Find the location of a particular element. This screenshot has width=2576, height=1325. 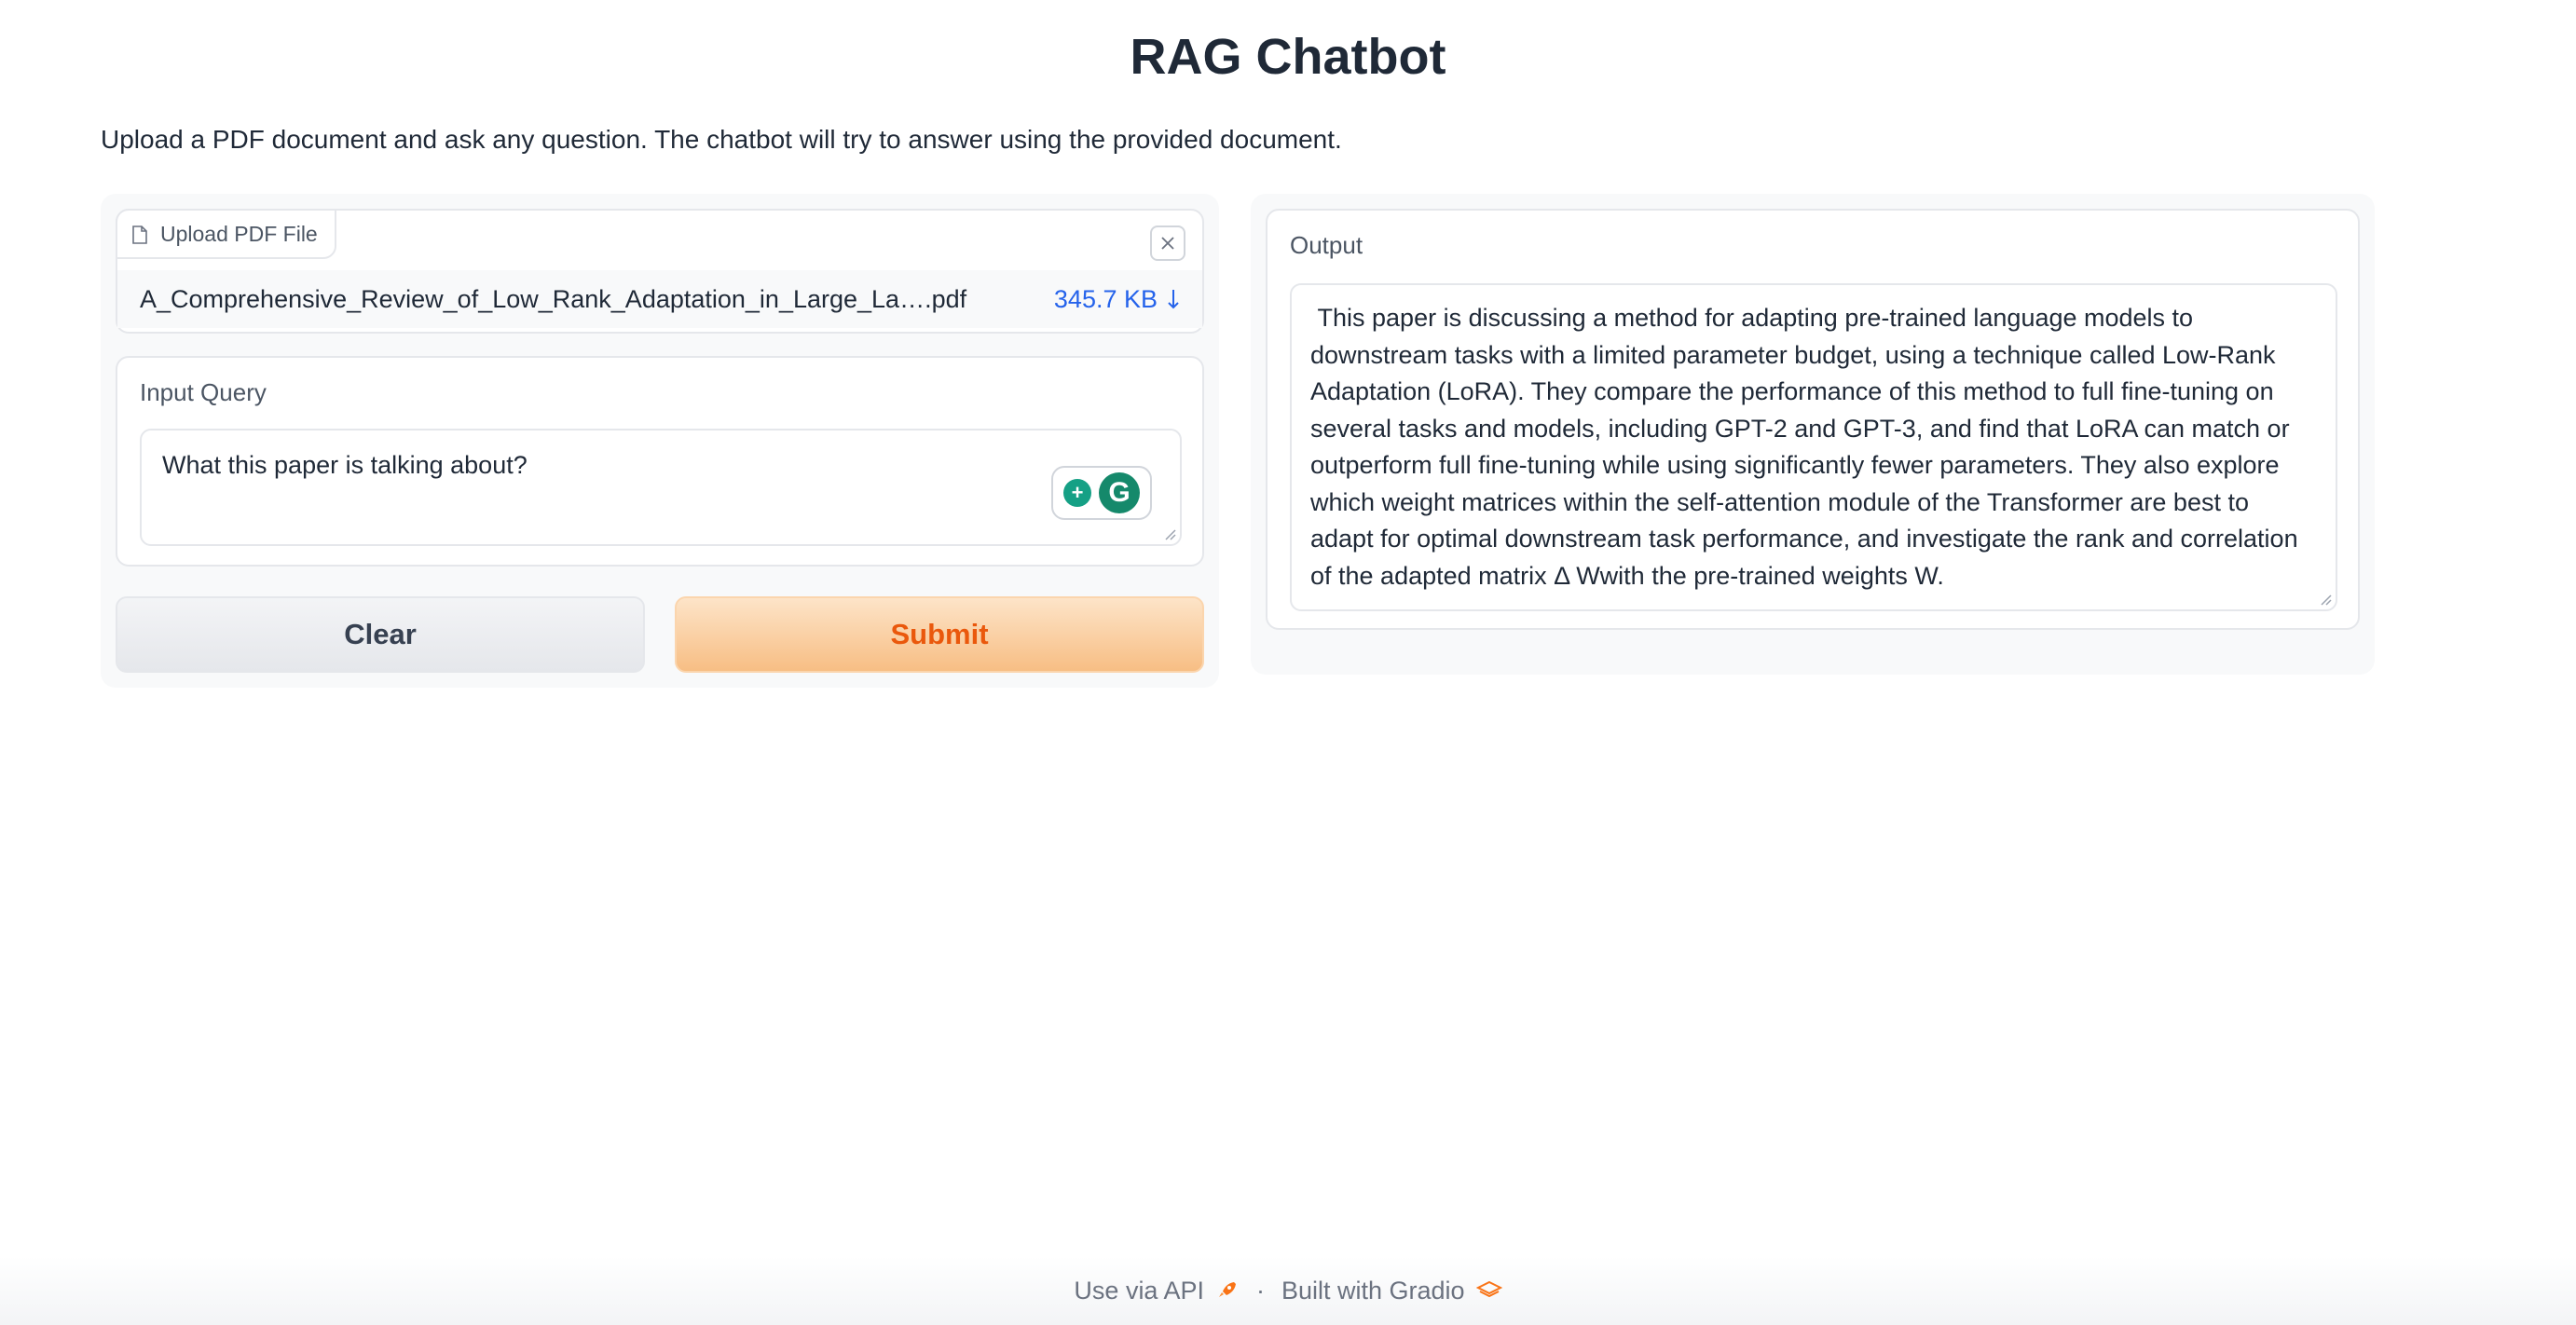

submit-button: Submit is located at coordinates (939, 634).